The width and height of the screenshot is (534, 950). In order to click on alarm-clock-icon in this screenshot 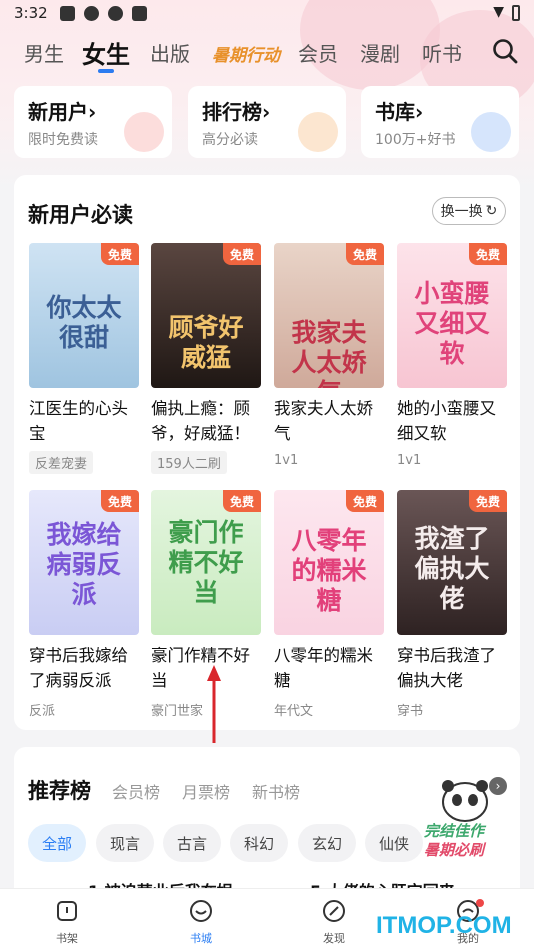, I will do `click(144, 132)`.